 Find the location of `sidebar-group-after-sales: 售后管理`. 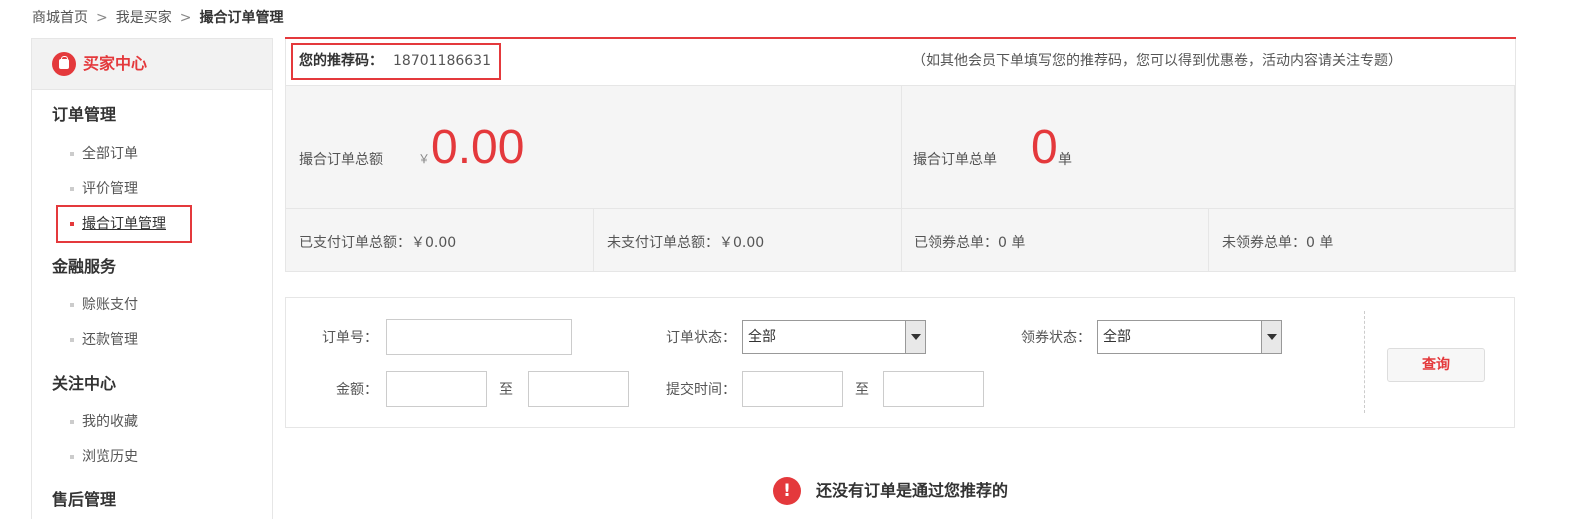

sidebar-group-after-sales: 售后管理 is located at coordinates (84, 499).